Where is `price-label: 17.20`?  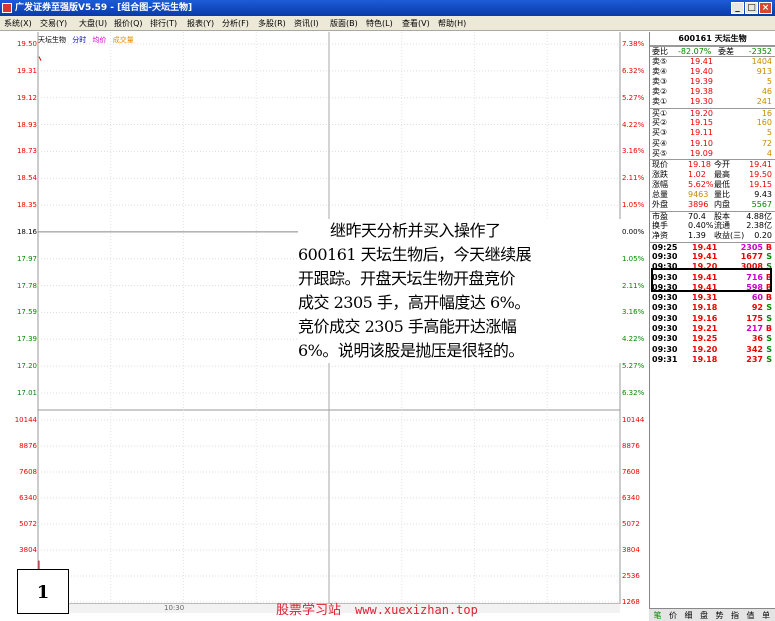
price-label: 17.20 is located at coordinates (26, 366).